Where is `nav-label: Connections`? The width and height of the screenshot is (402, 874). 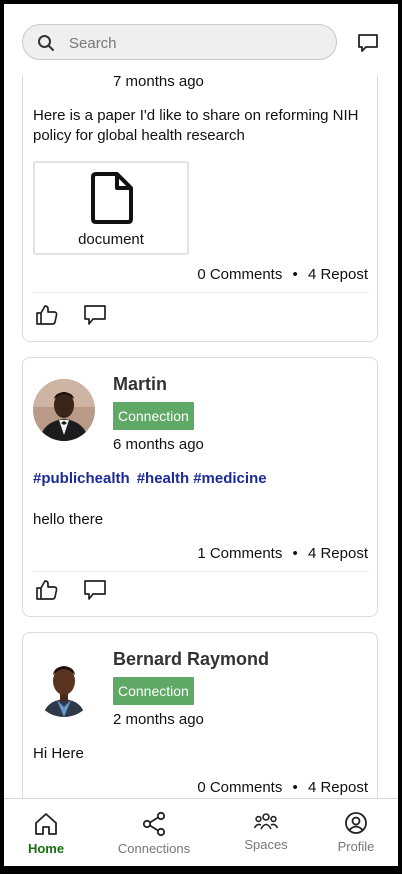
nav-label: Connections is located at coordinates (154, 848).